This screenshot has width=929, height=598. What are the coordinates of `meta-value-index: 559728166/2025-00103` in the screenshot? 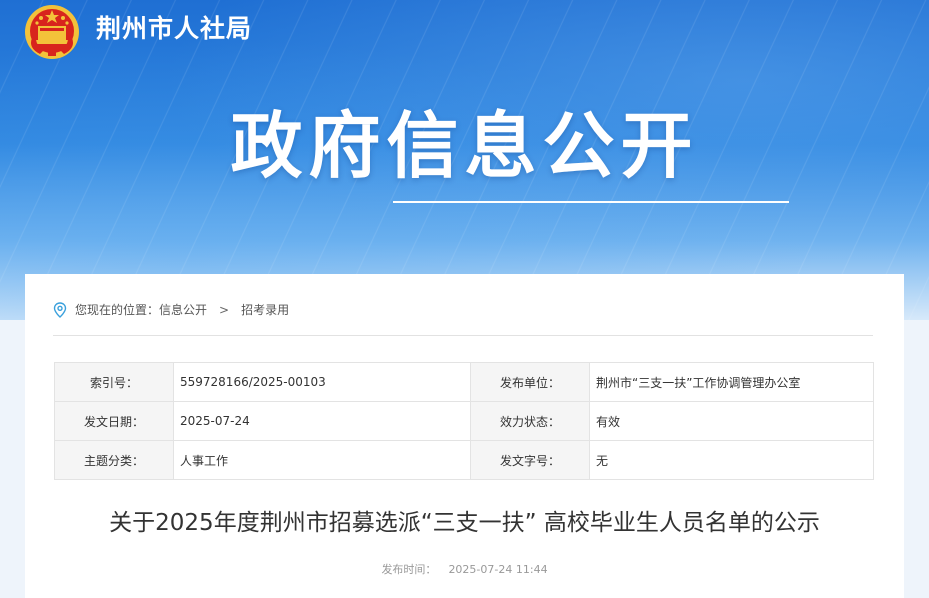 It's located at (322, 382).